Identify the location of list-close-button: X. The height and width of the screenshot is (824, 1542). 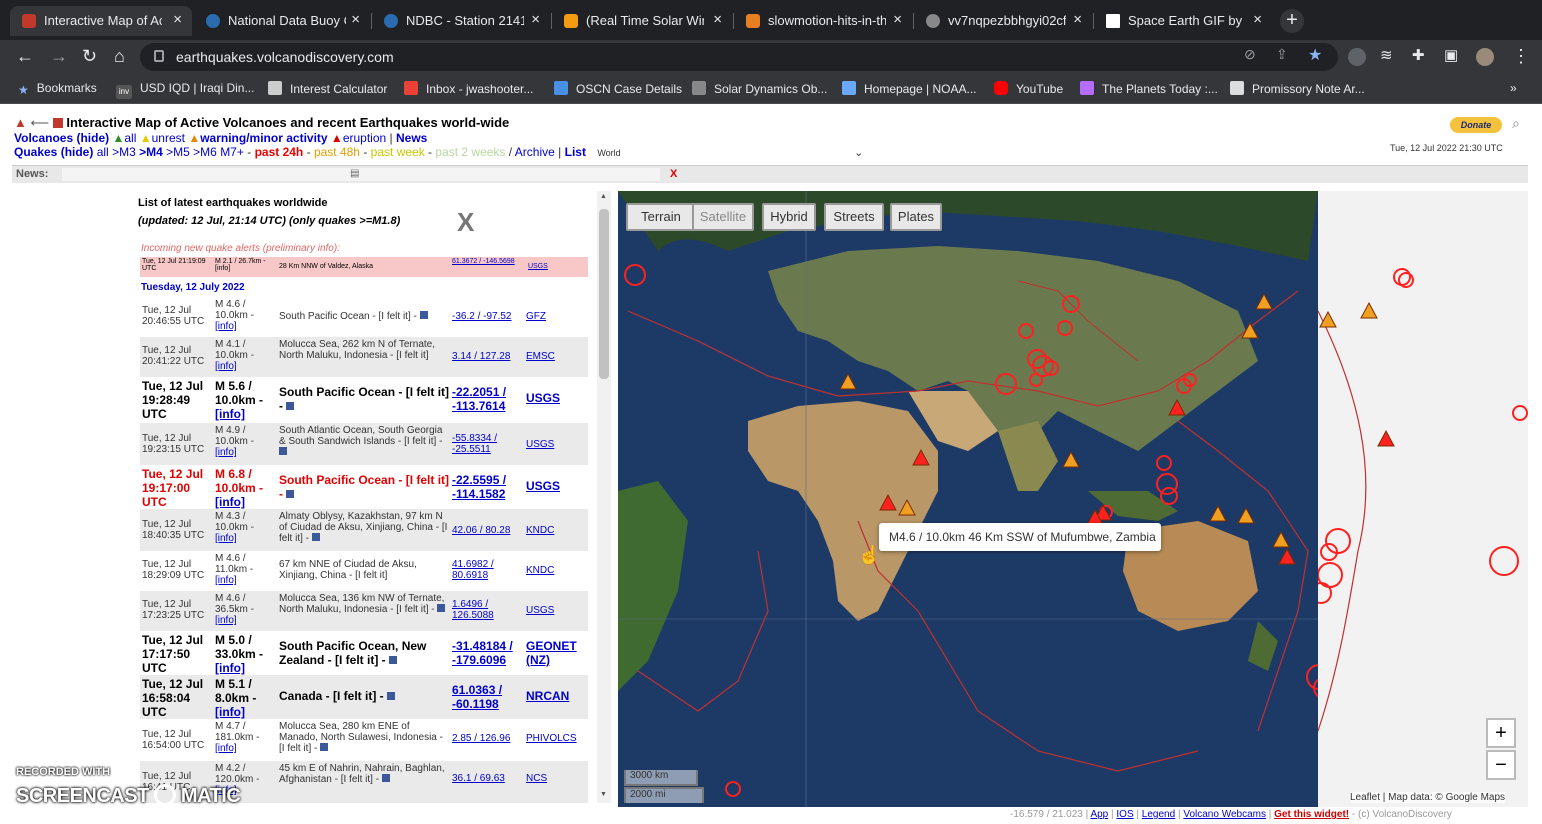
(465, 222).